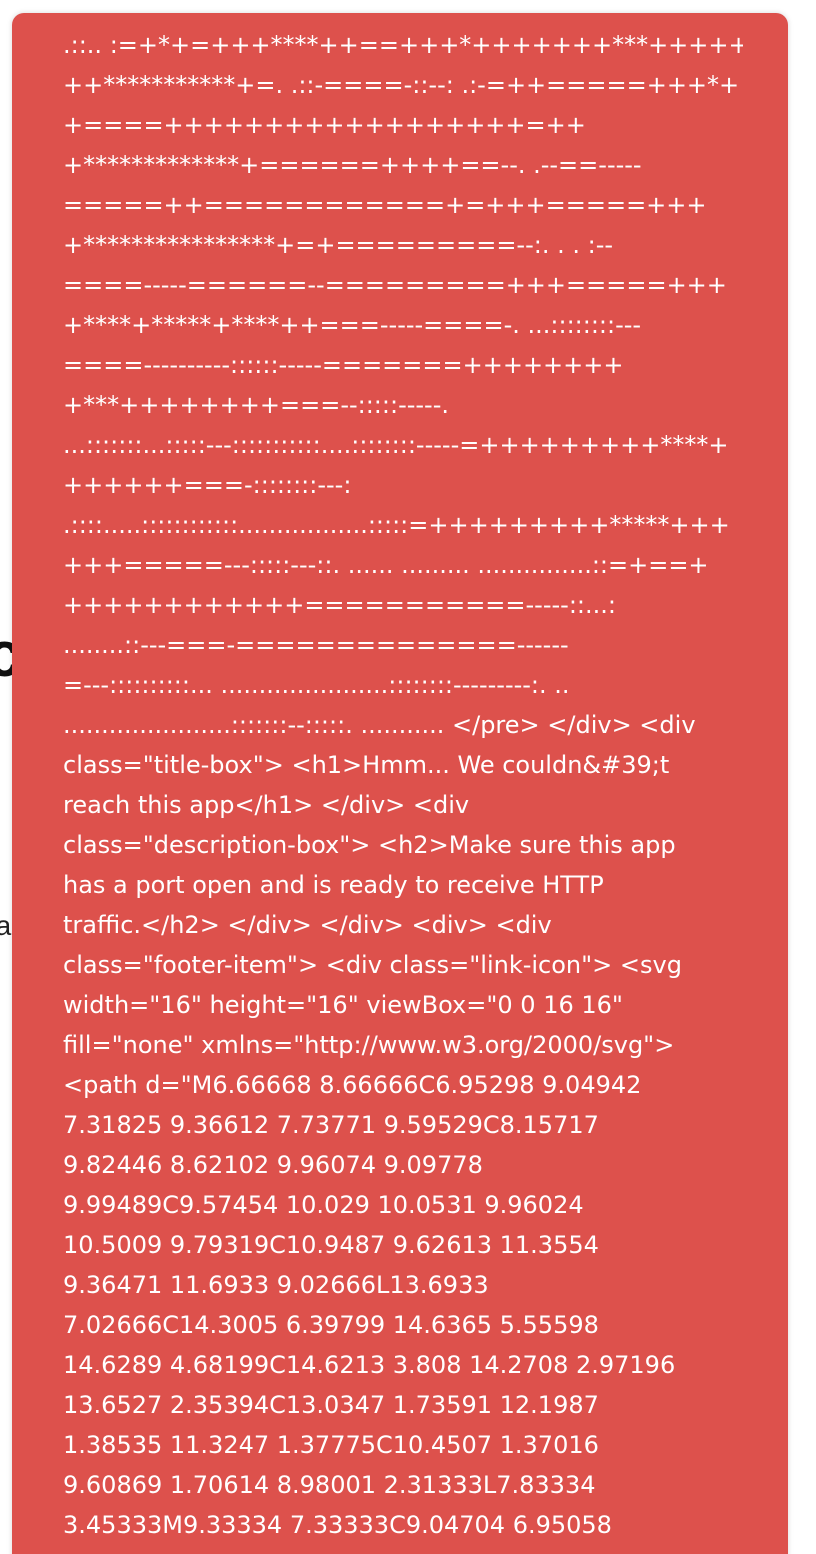 The image size is (816, 1554). I want to click on code-line: 1.38535 11.3247 1.37775C10.4507 1.37016, so click(331, 1445).